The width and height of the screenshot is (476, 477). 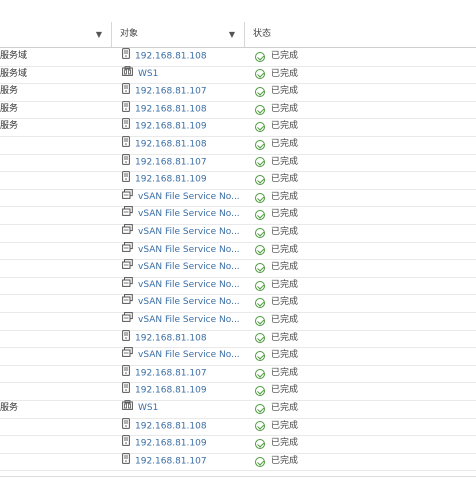 What do you see at coordinates (238, 110) in the screenshot?
I see `table-row: 服务 192.168.81.108 已完成` at bounding box center [238, 110].